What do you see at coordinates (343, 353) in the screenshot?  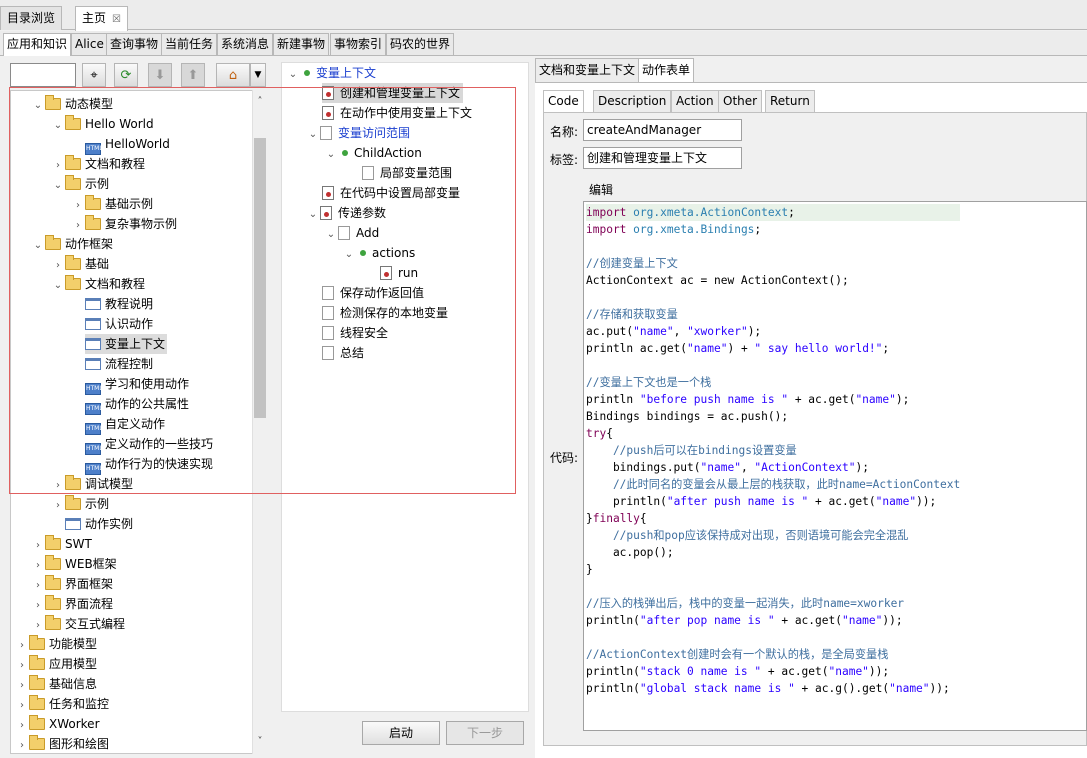 I see `outline-item: 总结` at bounding box center [343, 353].